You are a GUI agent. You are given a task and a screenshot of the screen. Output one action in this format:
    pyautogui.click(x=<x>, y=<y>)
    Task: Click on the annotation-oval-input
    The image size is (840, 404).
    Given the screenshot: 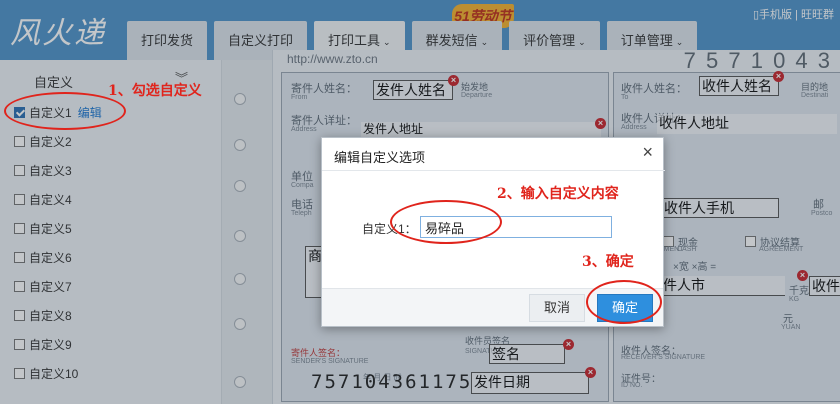 What is the action you would take?
    pyautogui.click(x=446, y=222)
    